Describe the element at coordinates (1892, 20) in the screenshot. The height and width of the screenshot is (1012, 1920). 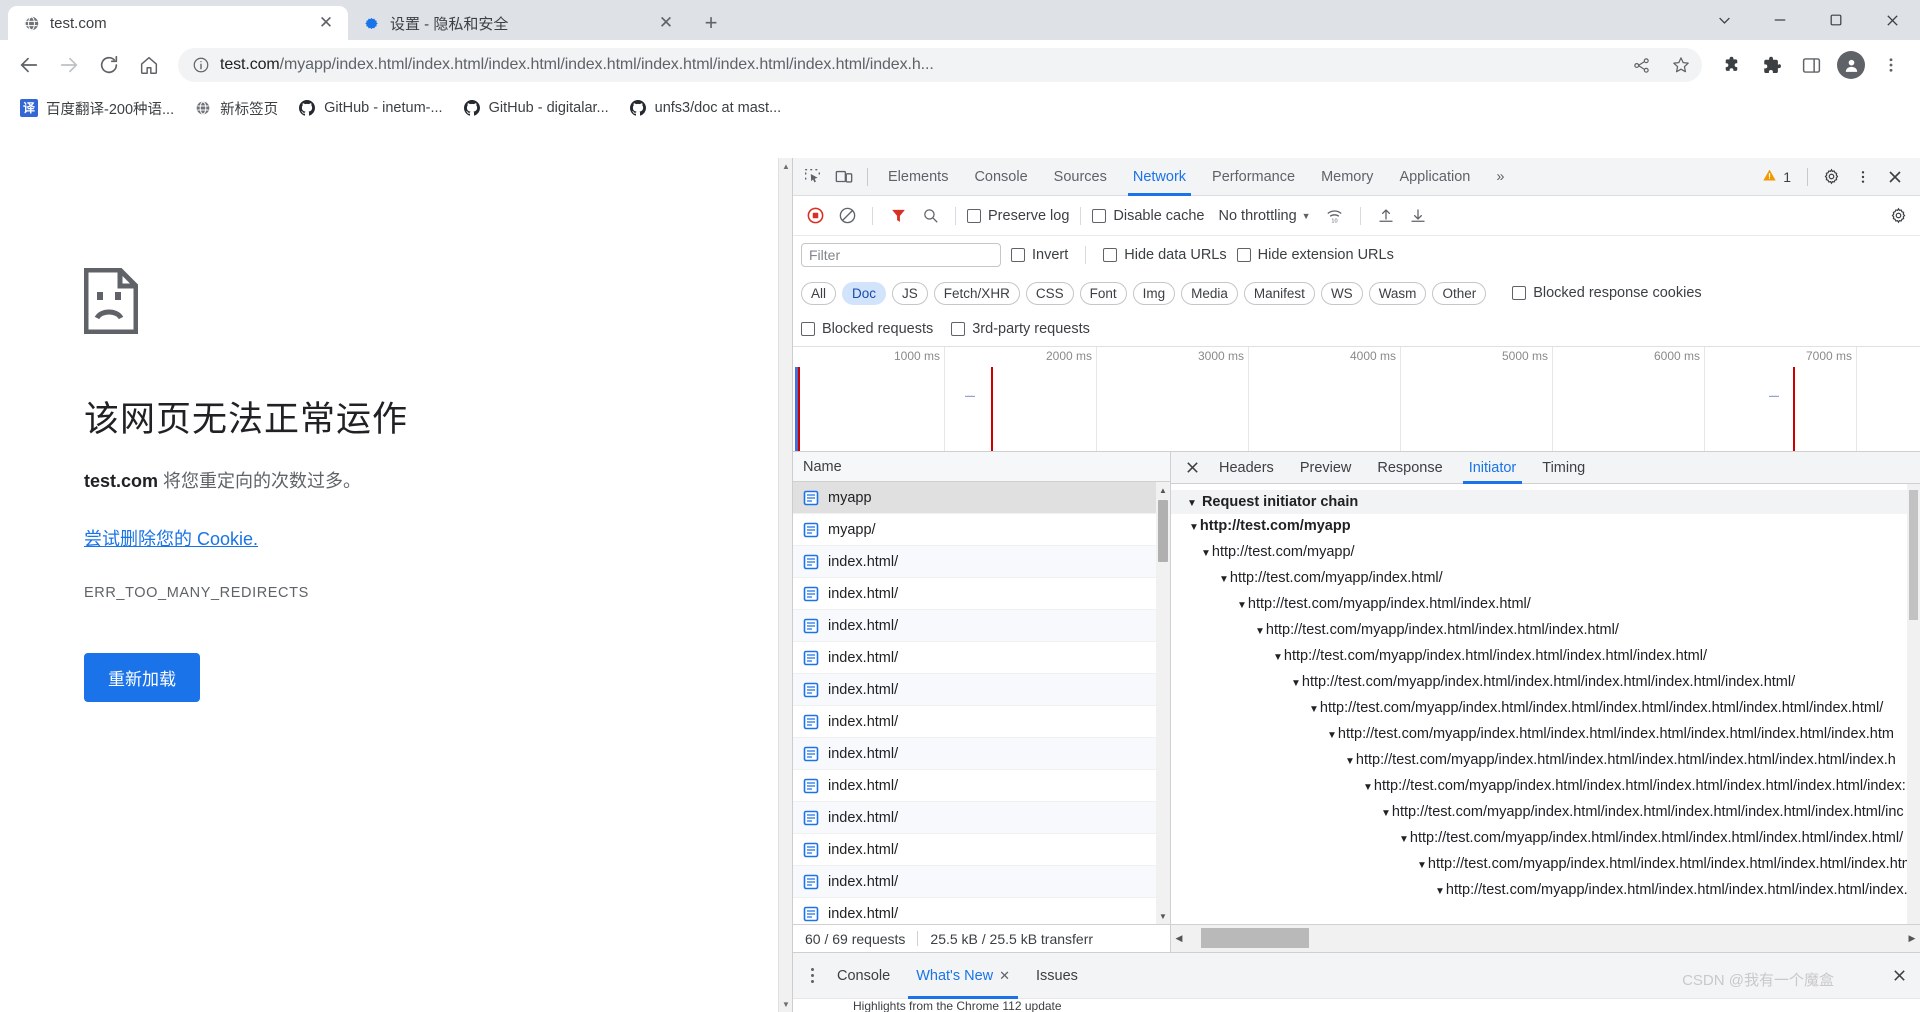
I see `close-window-icon` at that location.